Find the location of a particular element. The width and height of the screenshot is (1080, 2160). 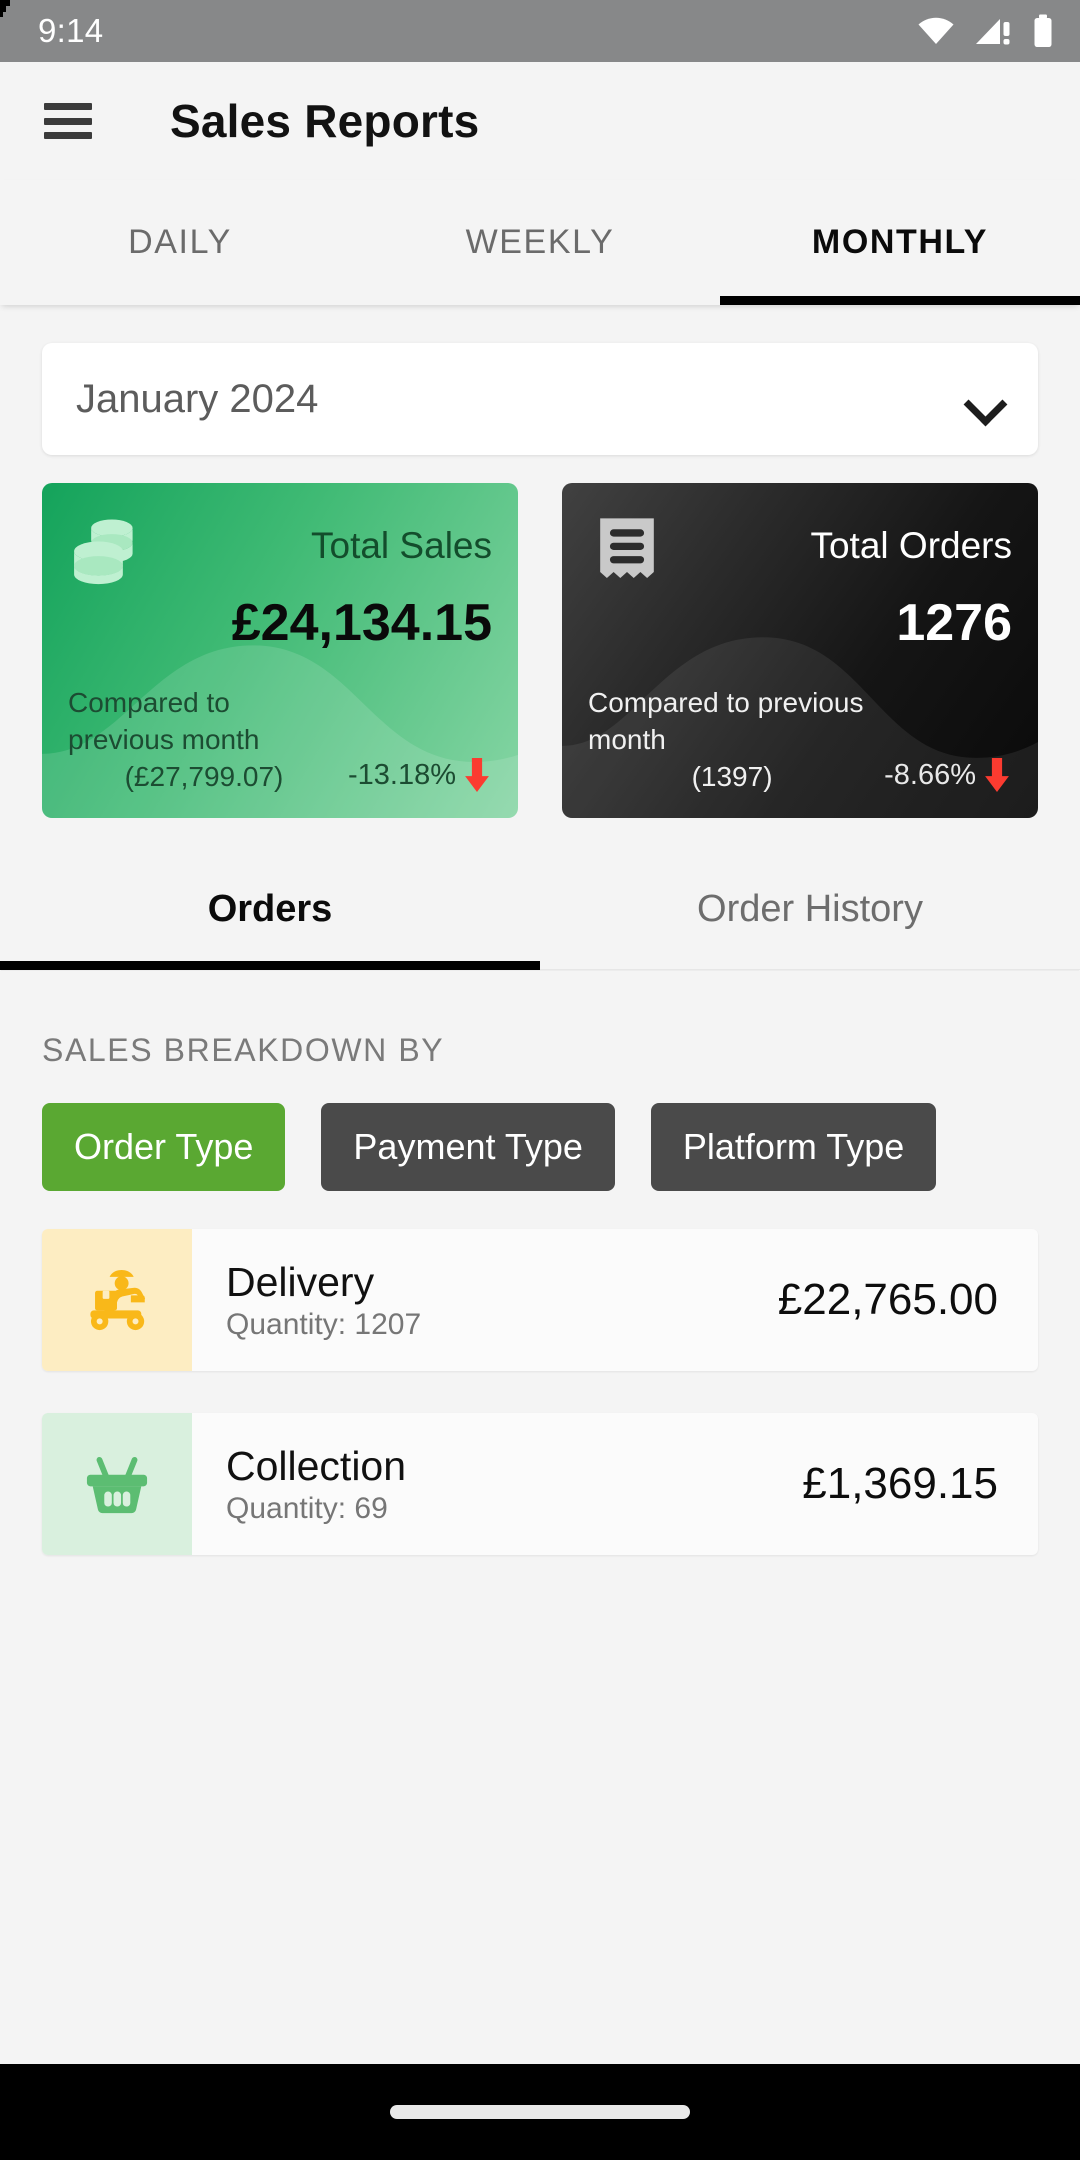

month-select-dropdown: January 2024 is located at coordinates (540, 399).